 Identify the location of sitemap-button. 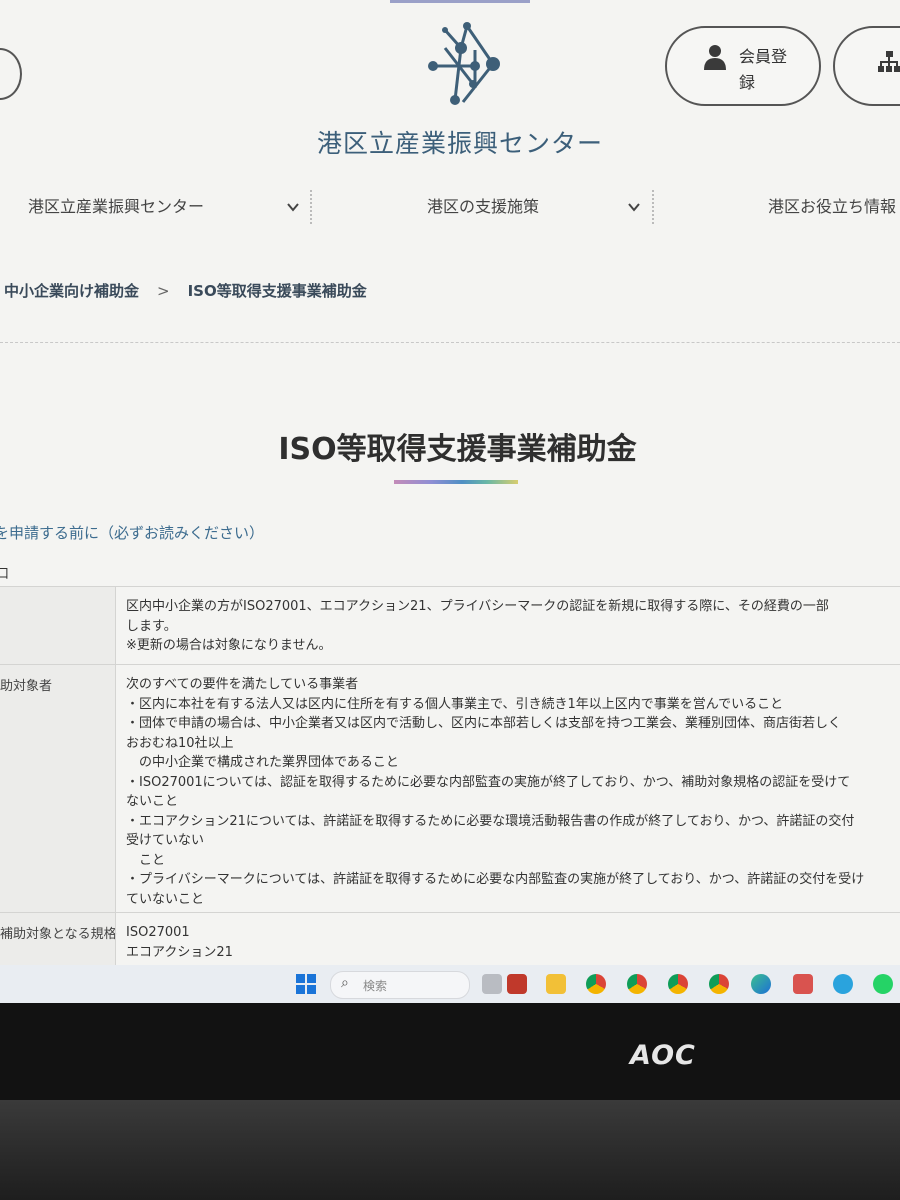
(866, 66).